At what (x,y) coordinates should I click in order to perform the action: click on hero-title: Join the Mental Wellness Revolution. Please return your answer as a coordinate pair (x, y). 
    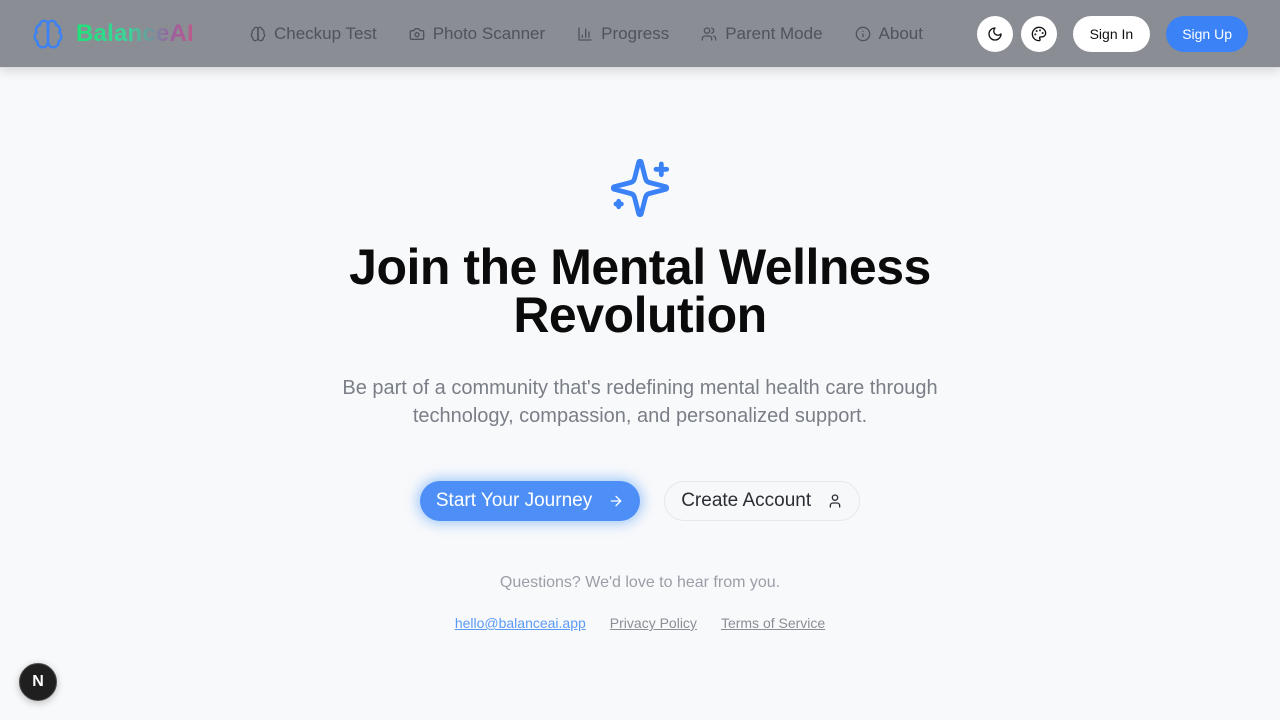
    Looking at the image, I should click on (640, 291).